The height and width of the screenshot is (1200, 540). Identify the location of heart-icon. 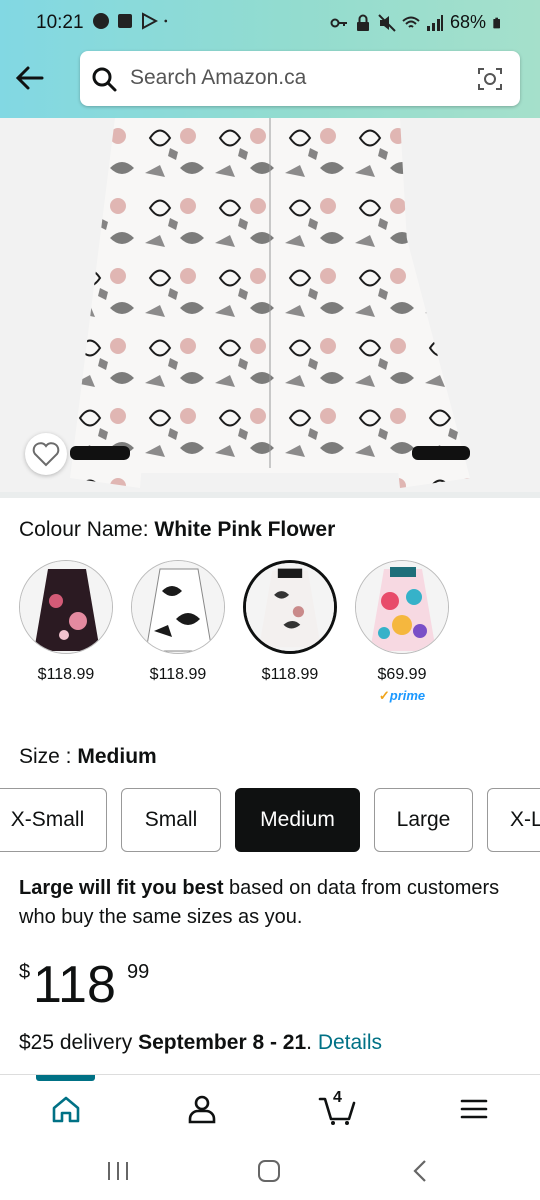
(46, 454).